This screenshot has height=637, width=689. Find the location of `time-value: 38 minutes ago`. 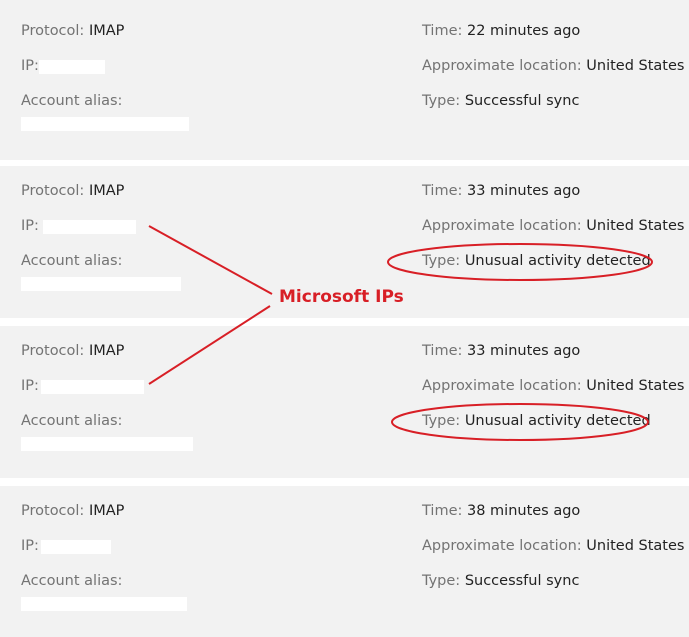

time-value: 38 minutes ago is located at coordinates (523, 511).